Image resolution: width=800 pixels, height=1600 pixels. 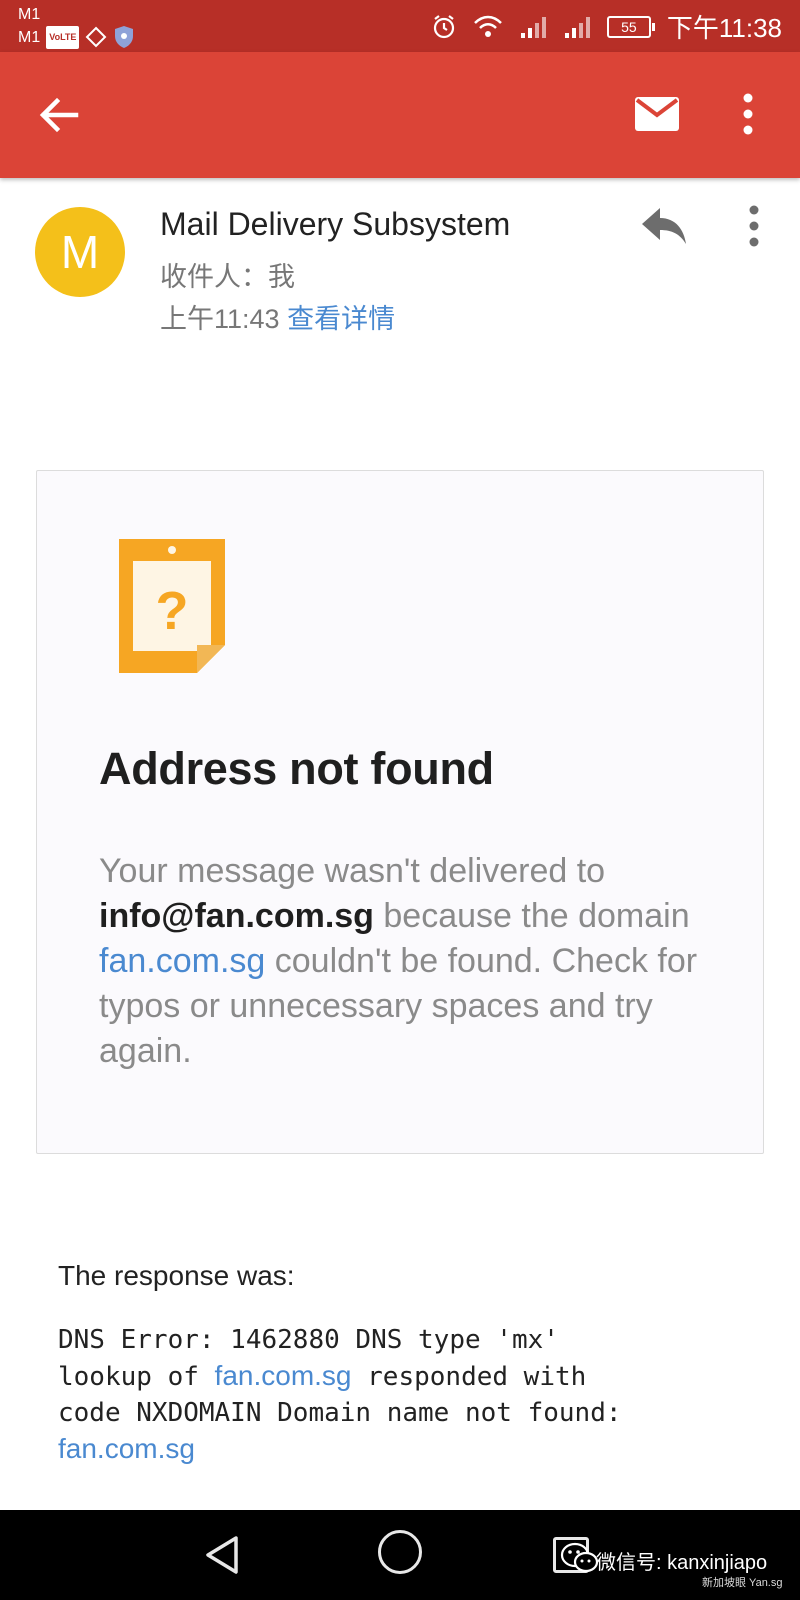 I want to click on battery-level: 55, so click(x=629, y=26).